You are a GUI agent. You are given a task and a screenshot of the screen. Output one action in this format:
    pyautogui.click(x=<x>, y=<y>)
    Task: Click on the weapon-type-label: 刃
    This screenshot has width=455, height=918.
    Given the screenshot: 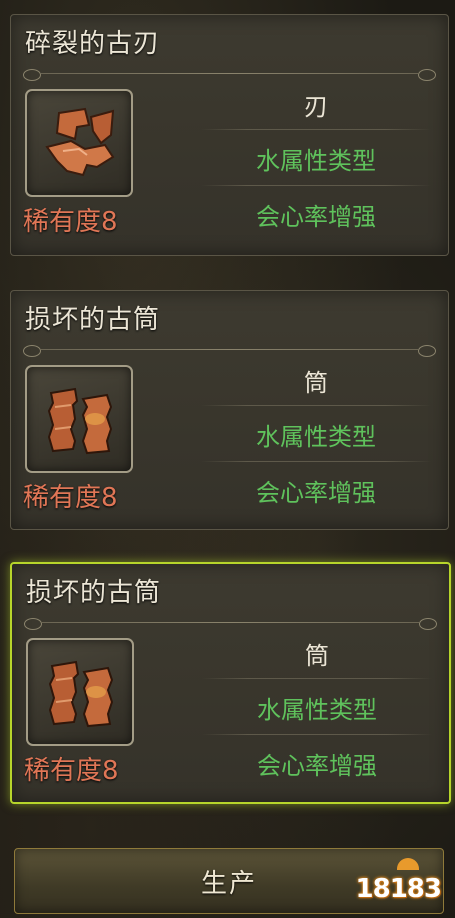 What is the action you would take?
    pyautogui.click(x=316, y=107)
    